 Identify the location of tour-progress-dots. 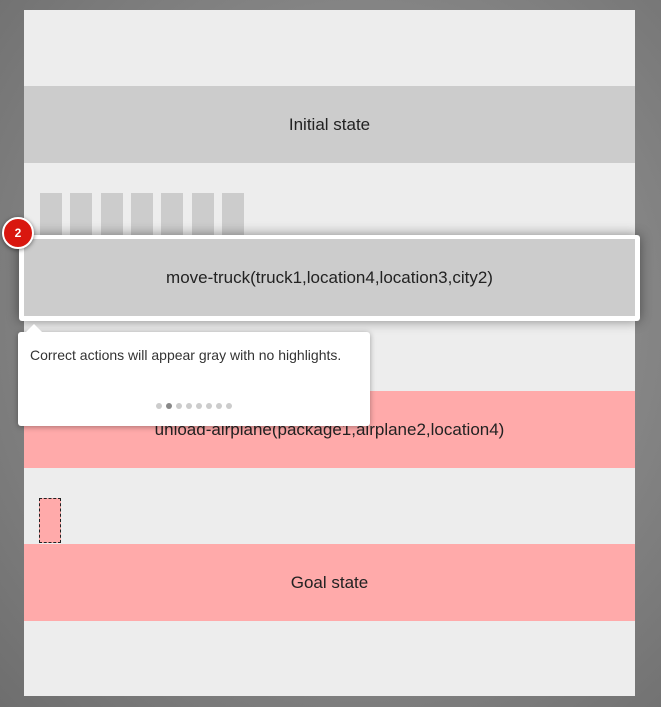
(194, 406).